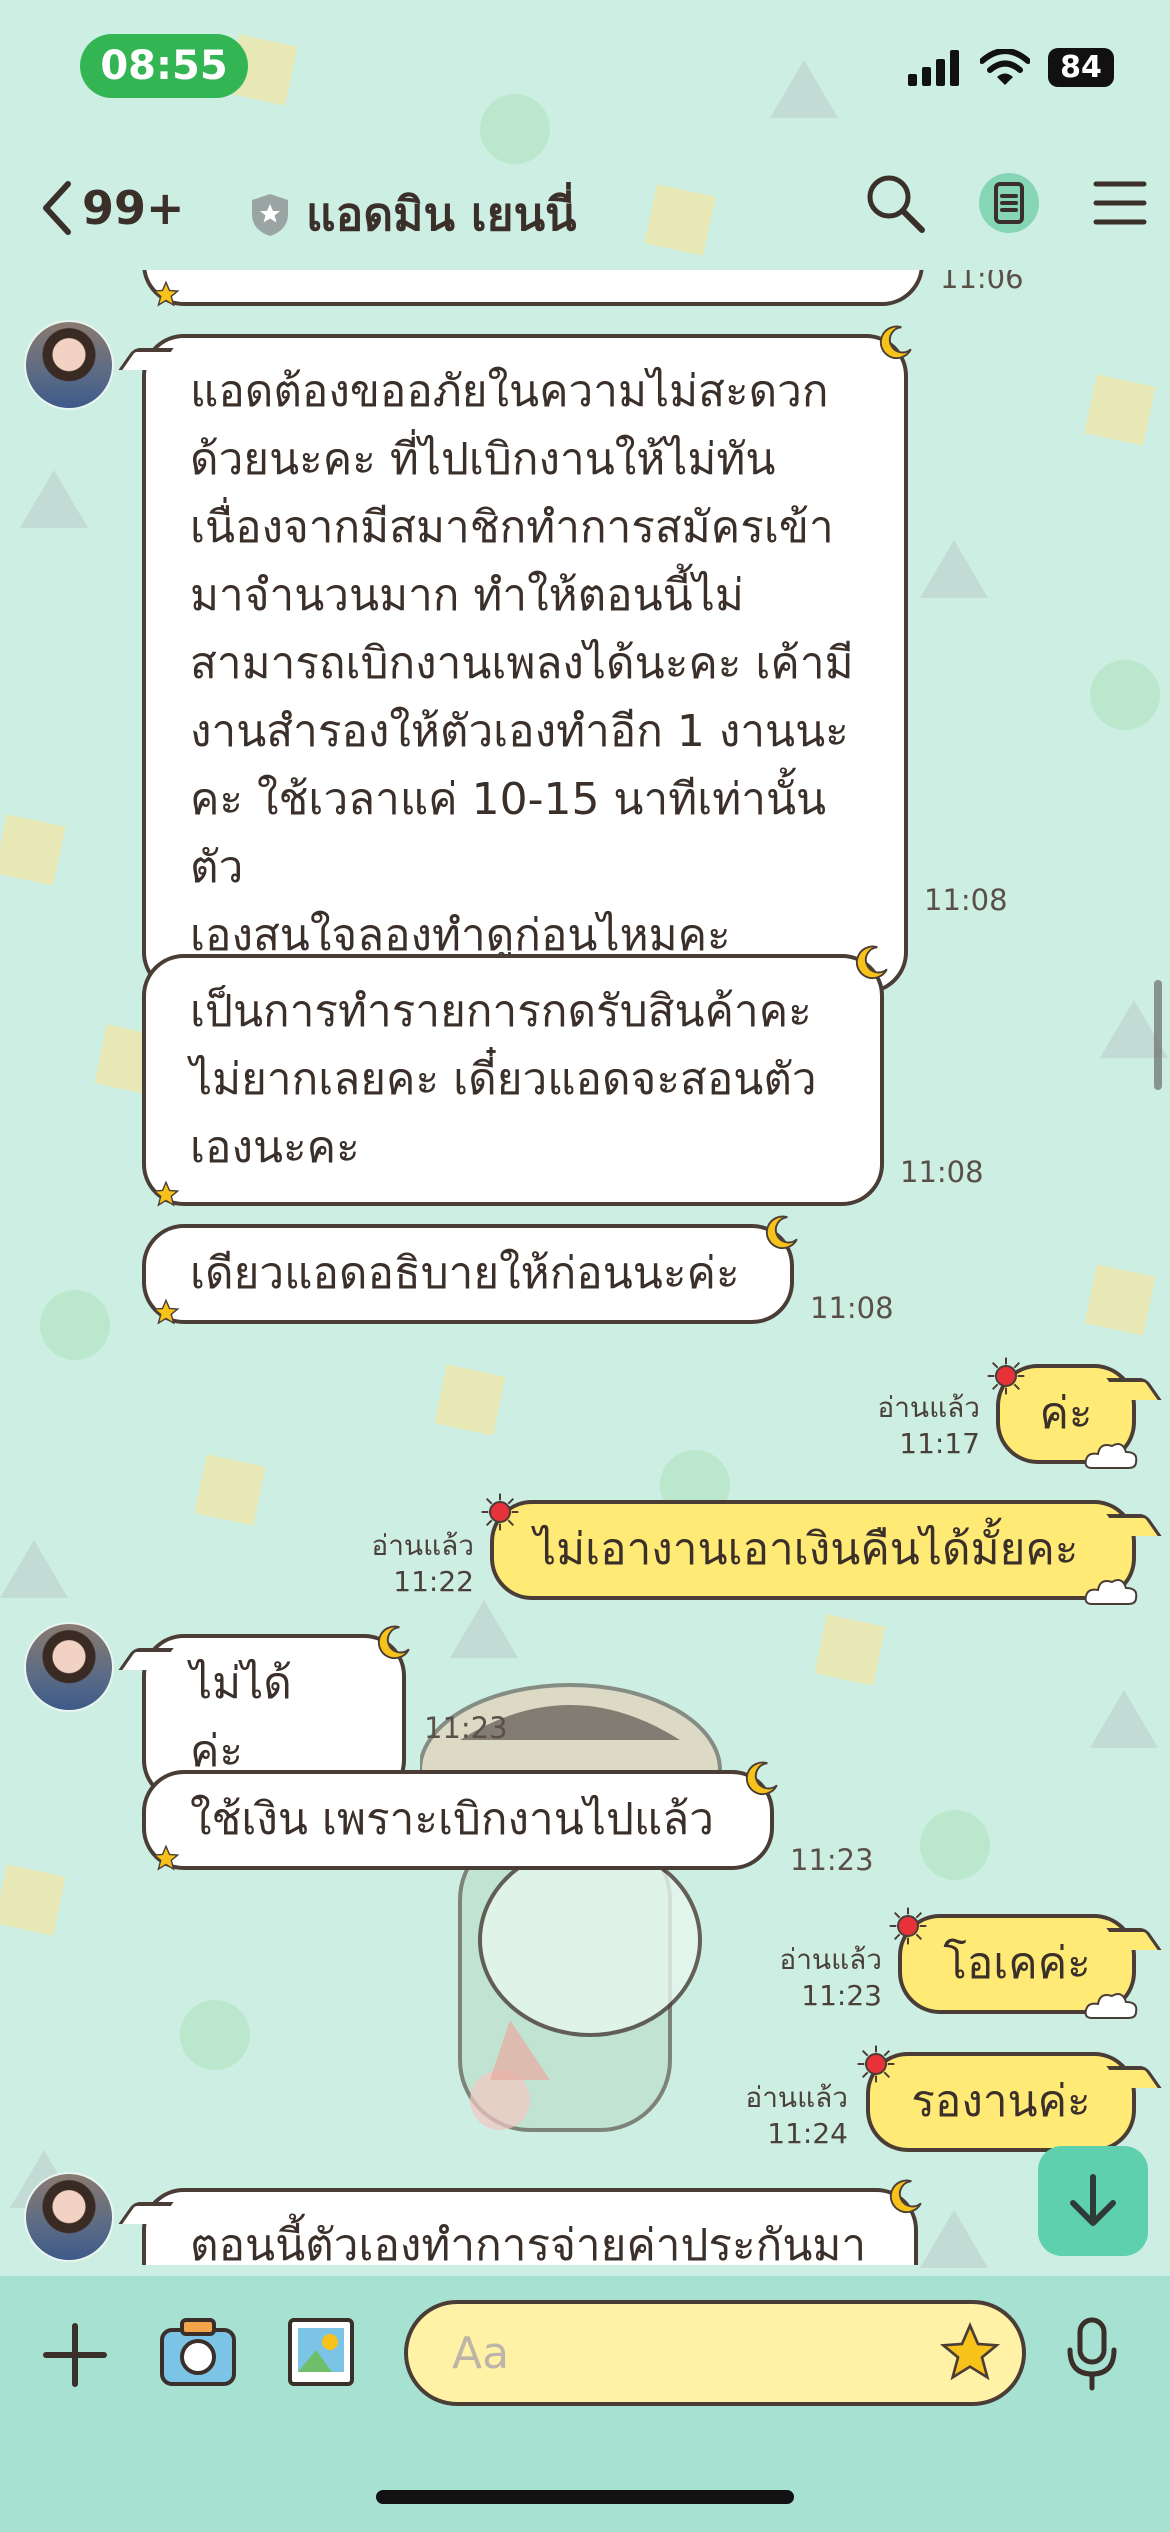  Describe the element at coordinates (1120, 203) in the screenshot. I see `menu-icon` at that location.